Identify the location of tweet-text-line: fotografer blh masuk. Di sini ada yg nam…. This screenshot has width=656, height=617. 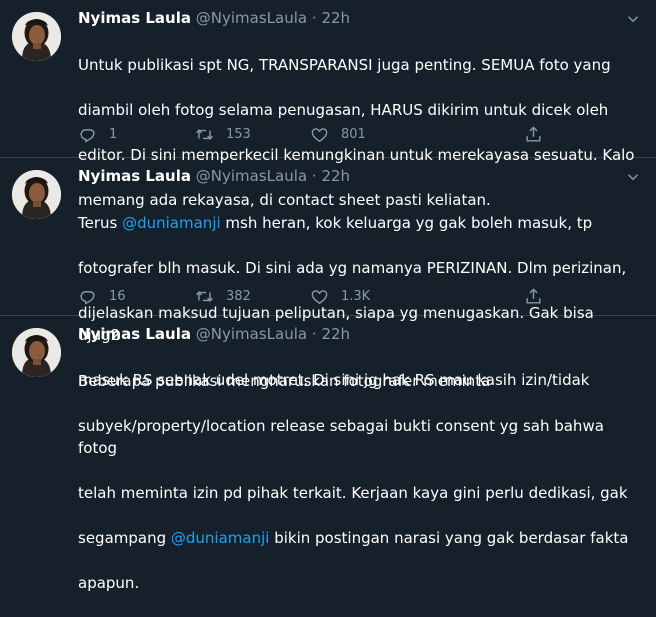
(352, 267).